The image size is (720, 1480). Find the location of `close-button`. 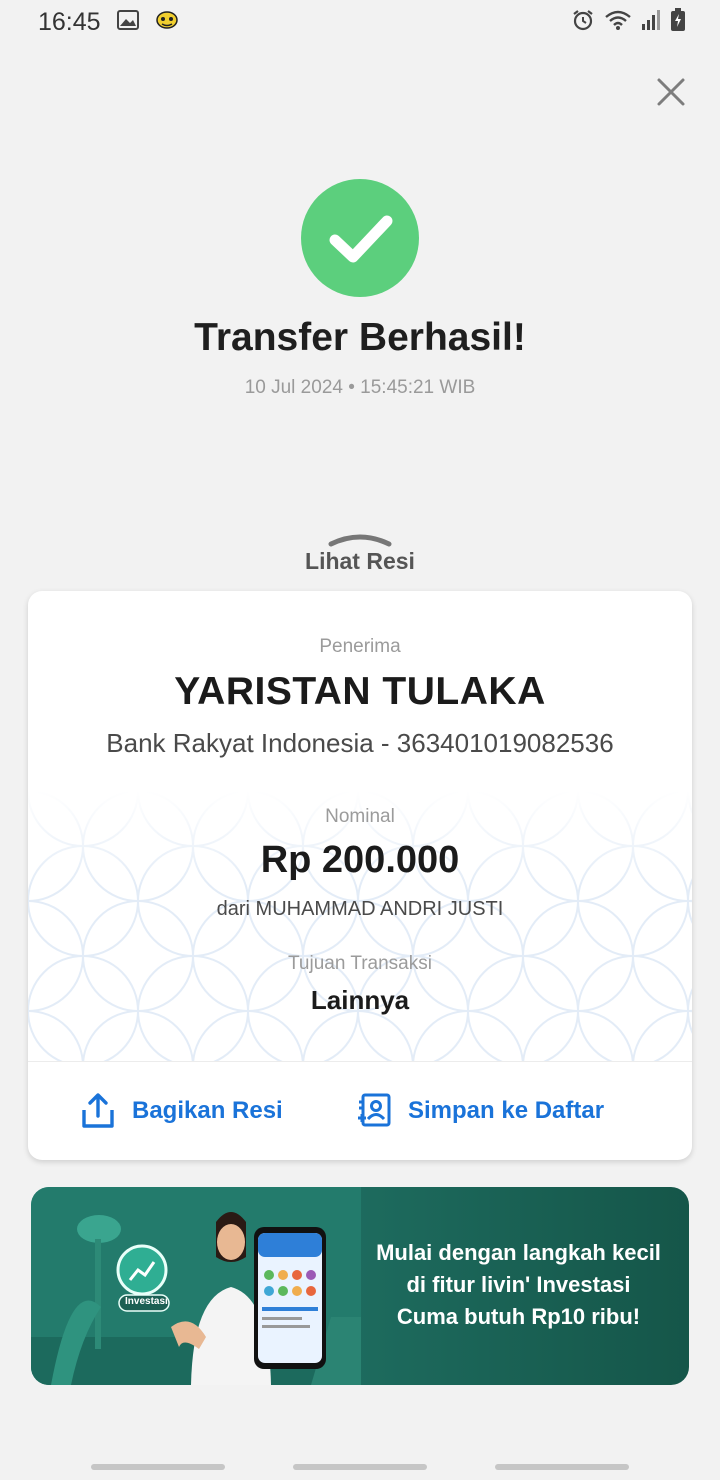

close-button is located at coordinates (671, 92).